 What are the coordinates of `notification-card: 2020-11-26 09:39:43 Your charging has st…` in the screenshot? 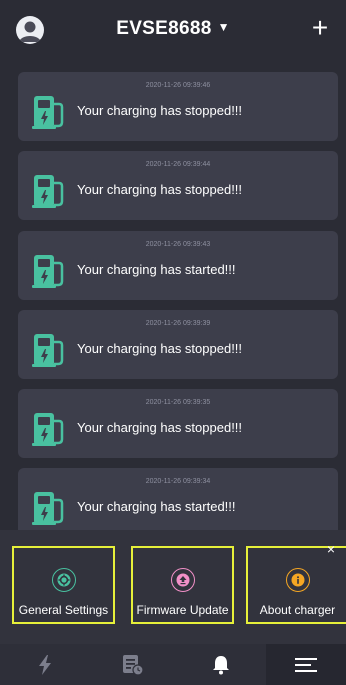 It's located at (178, 265).